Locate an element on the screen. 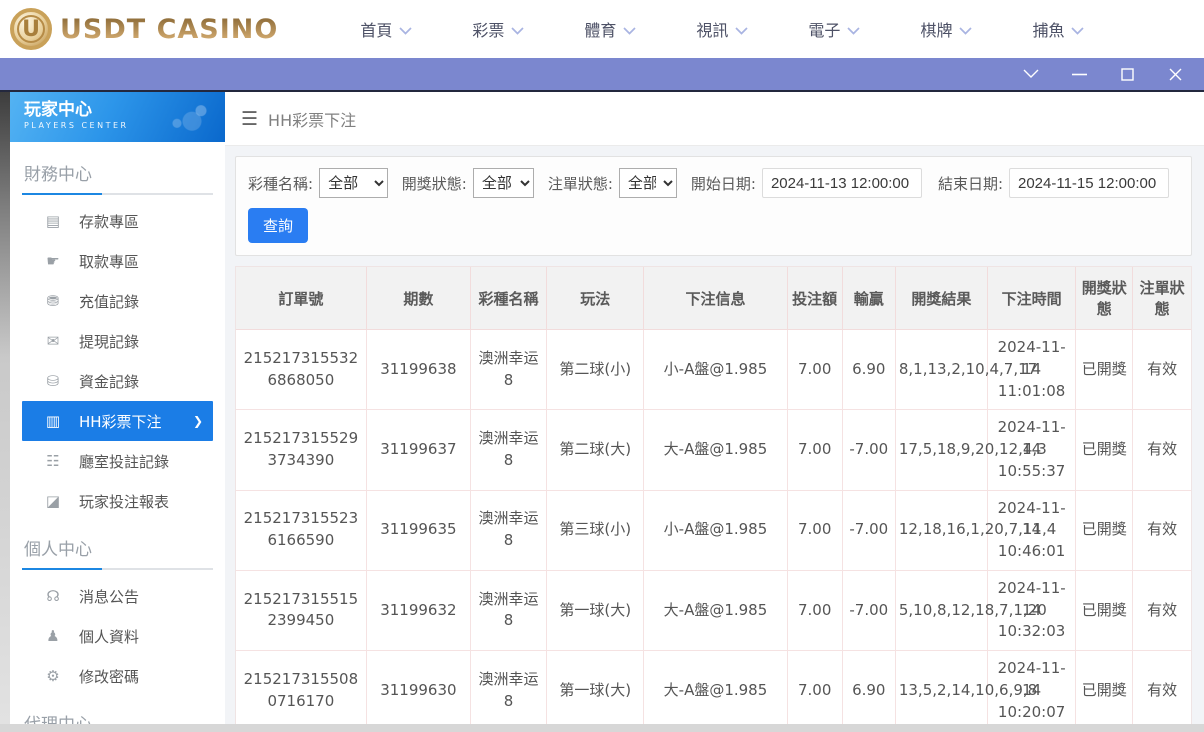 This screenshot has width=1204, height=732. sidebar-item-withdrawal-records: ✉ 提現記錄 is located at coordinates (117, 341).